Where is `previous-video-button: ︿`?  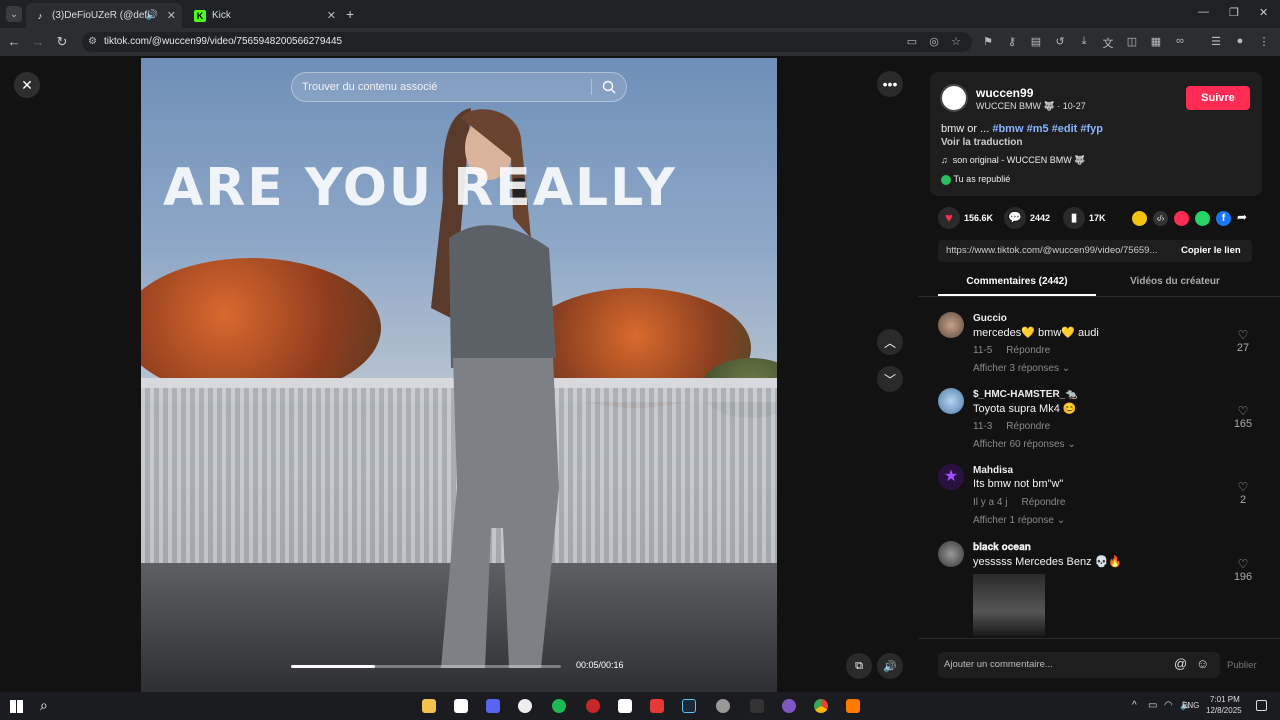
previous-video-button: ︿ is located at coordinates (890, 342).